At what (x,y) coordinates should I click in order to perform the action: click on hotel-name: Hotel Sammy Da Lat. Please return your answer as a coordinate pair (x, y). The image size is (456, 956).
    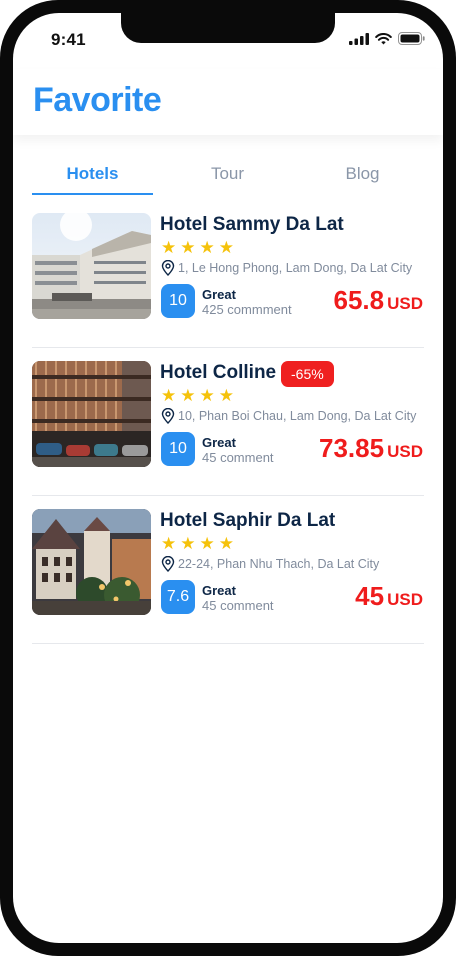
    Looking at the image, I should click on (252, 224).